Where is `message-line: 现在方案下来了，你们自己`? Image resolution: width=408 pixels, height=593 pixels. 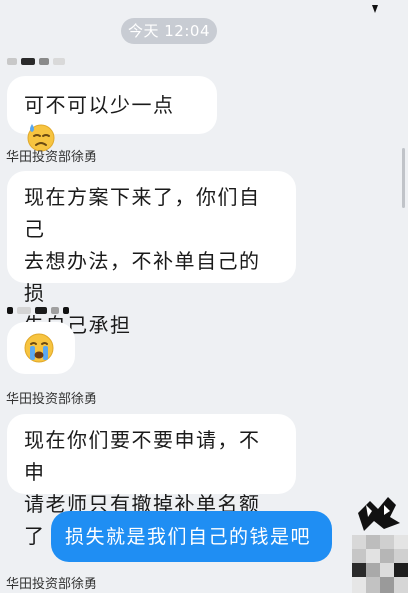 message-line: 现在方案下来了，你们自己 is located at coordinates (142, 213).